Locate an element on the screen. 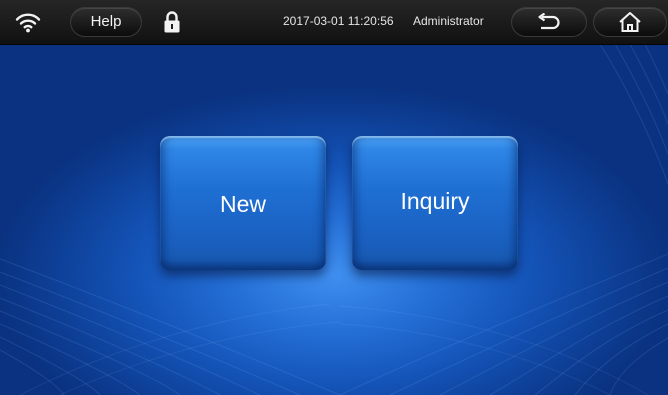 This screenshot has height=395, width=668. lock-icon is located at coordinates (172, 22).